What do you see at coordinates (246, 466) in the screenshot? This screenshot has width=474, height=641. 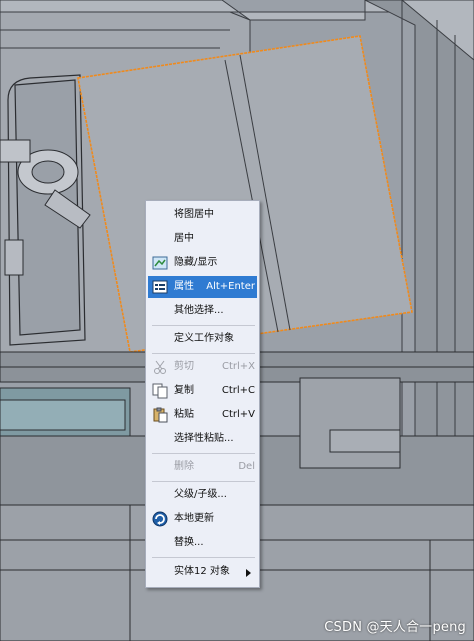 I see `menu-item-shortcut: Del` at bounding box center [246, 466].